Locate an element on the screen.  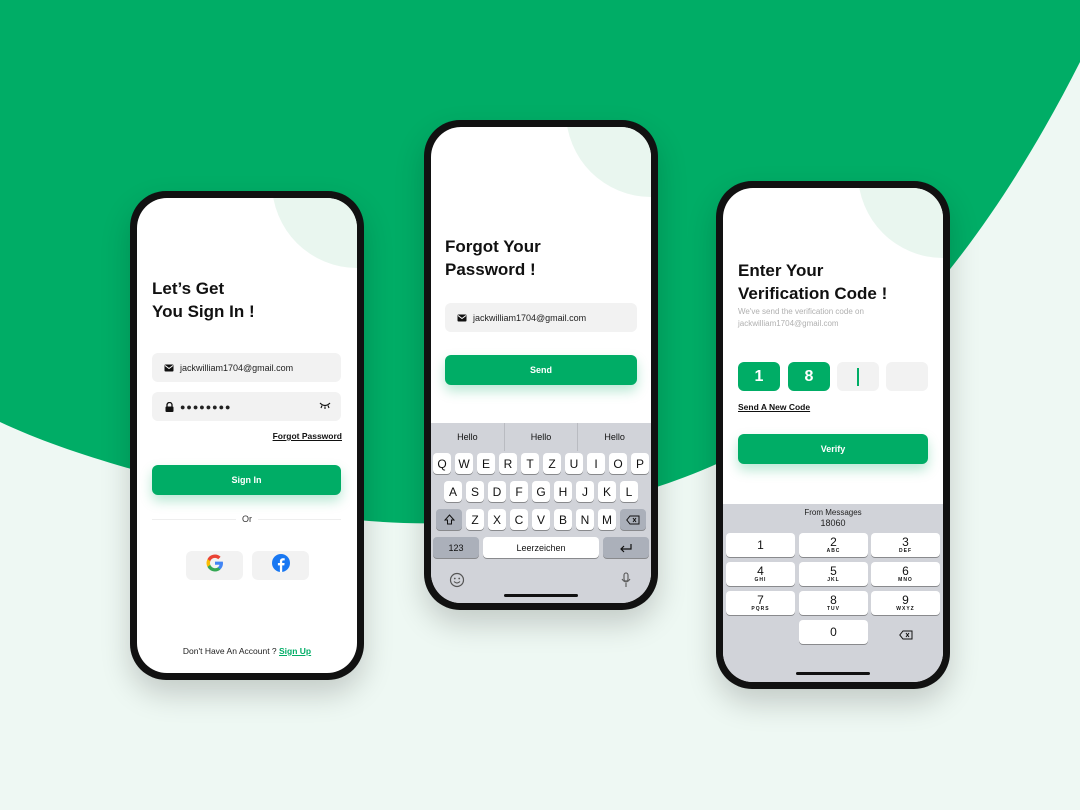
shift-icon is located at coordinates (449, 519).